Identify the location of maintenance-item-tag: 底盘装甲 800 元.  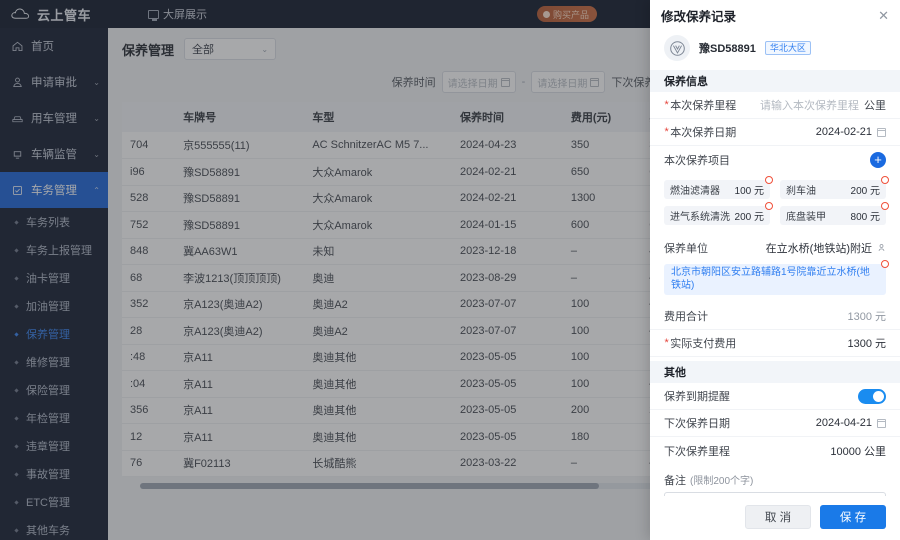
(834, 213).